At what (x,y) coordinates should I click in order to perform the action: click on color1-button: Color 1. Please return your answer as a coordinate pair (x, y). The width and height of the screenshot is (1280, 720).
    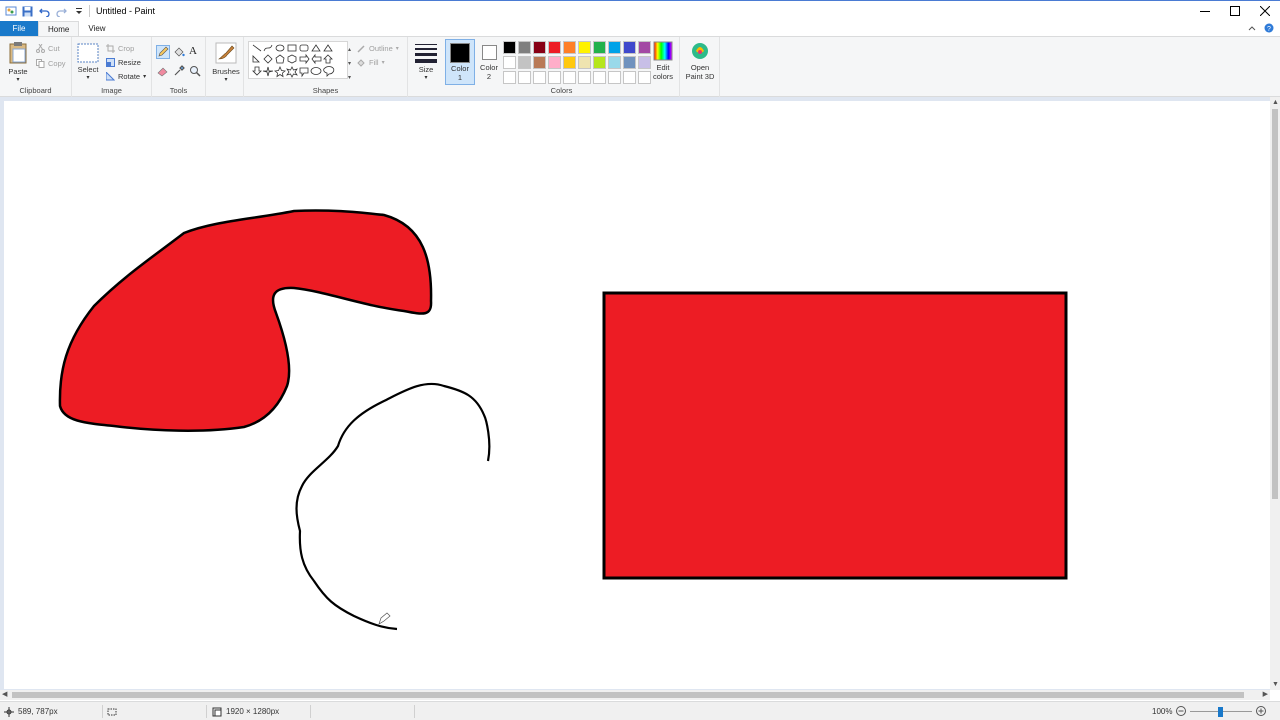
    Looking at the image, I should click on (460, 62).